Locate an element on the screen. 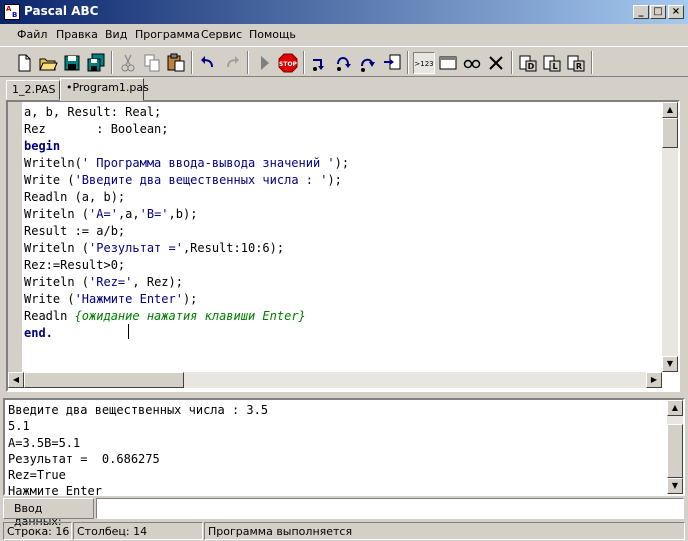  output-vscroll-thumb is located at coordinates (675, 451).